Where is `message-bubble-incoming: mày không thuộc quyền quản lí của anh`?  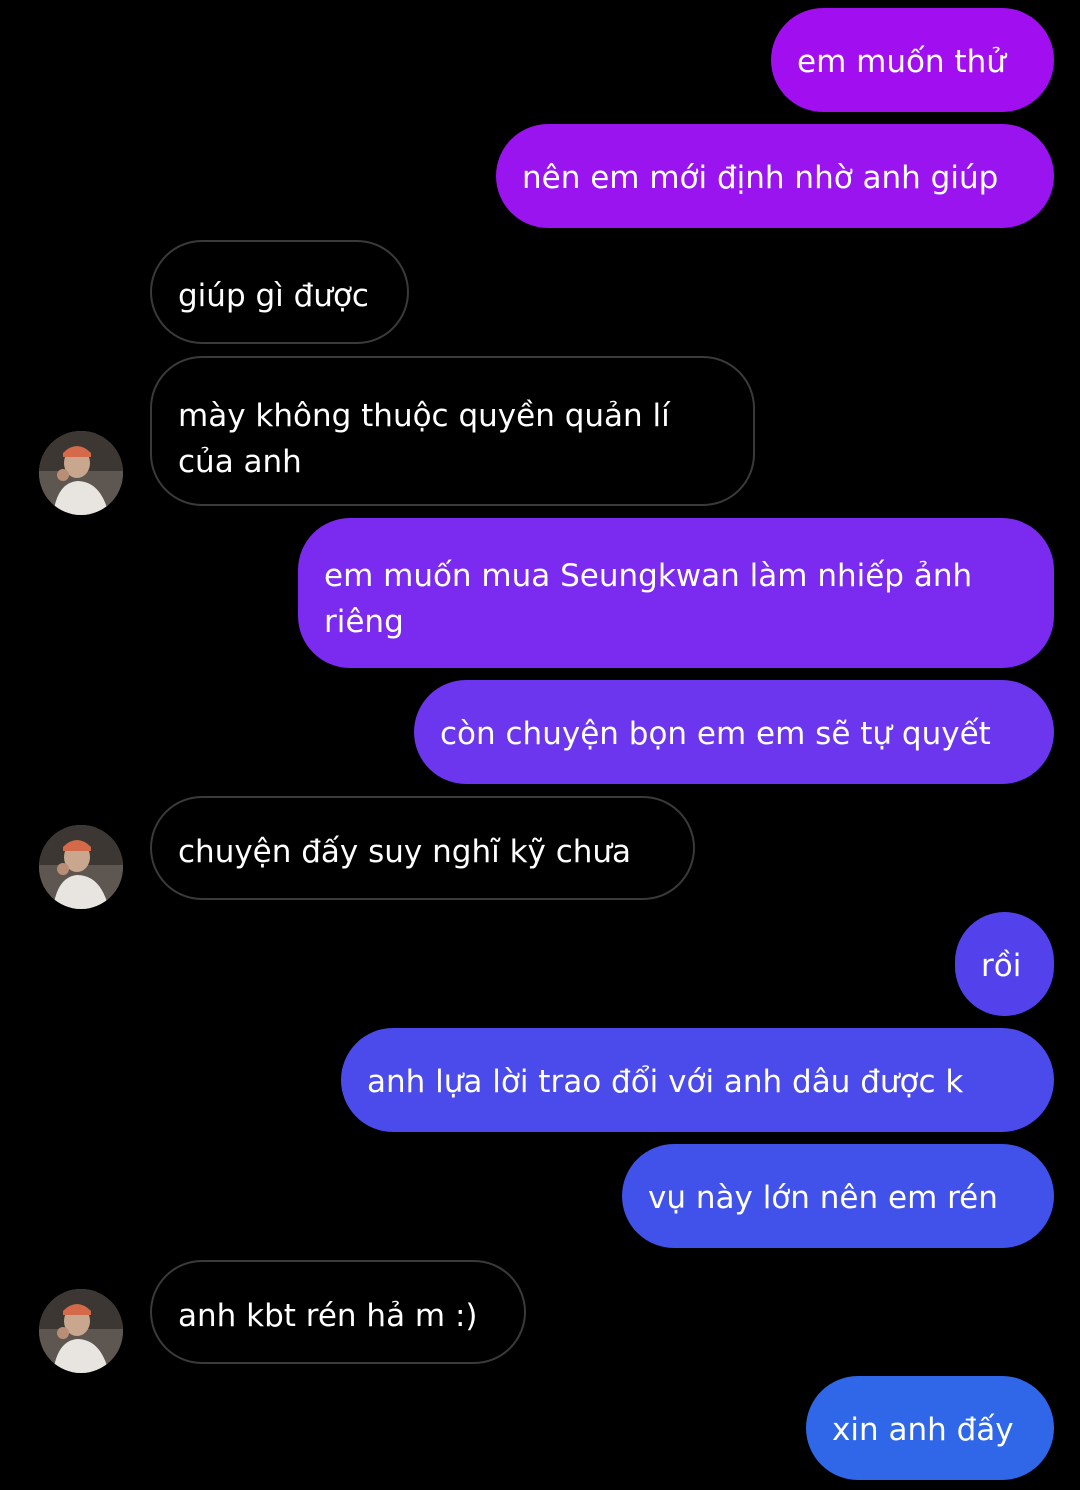 message-bubble-incoming: mày không thuộc quyền quản lí của anh is located at coordinates (452, 431).